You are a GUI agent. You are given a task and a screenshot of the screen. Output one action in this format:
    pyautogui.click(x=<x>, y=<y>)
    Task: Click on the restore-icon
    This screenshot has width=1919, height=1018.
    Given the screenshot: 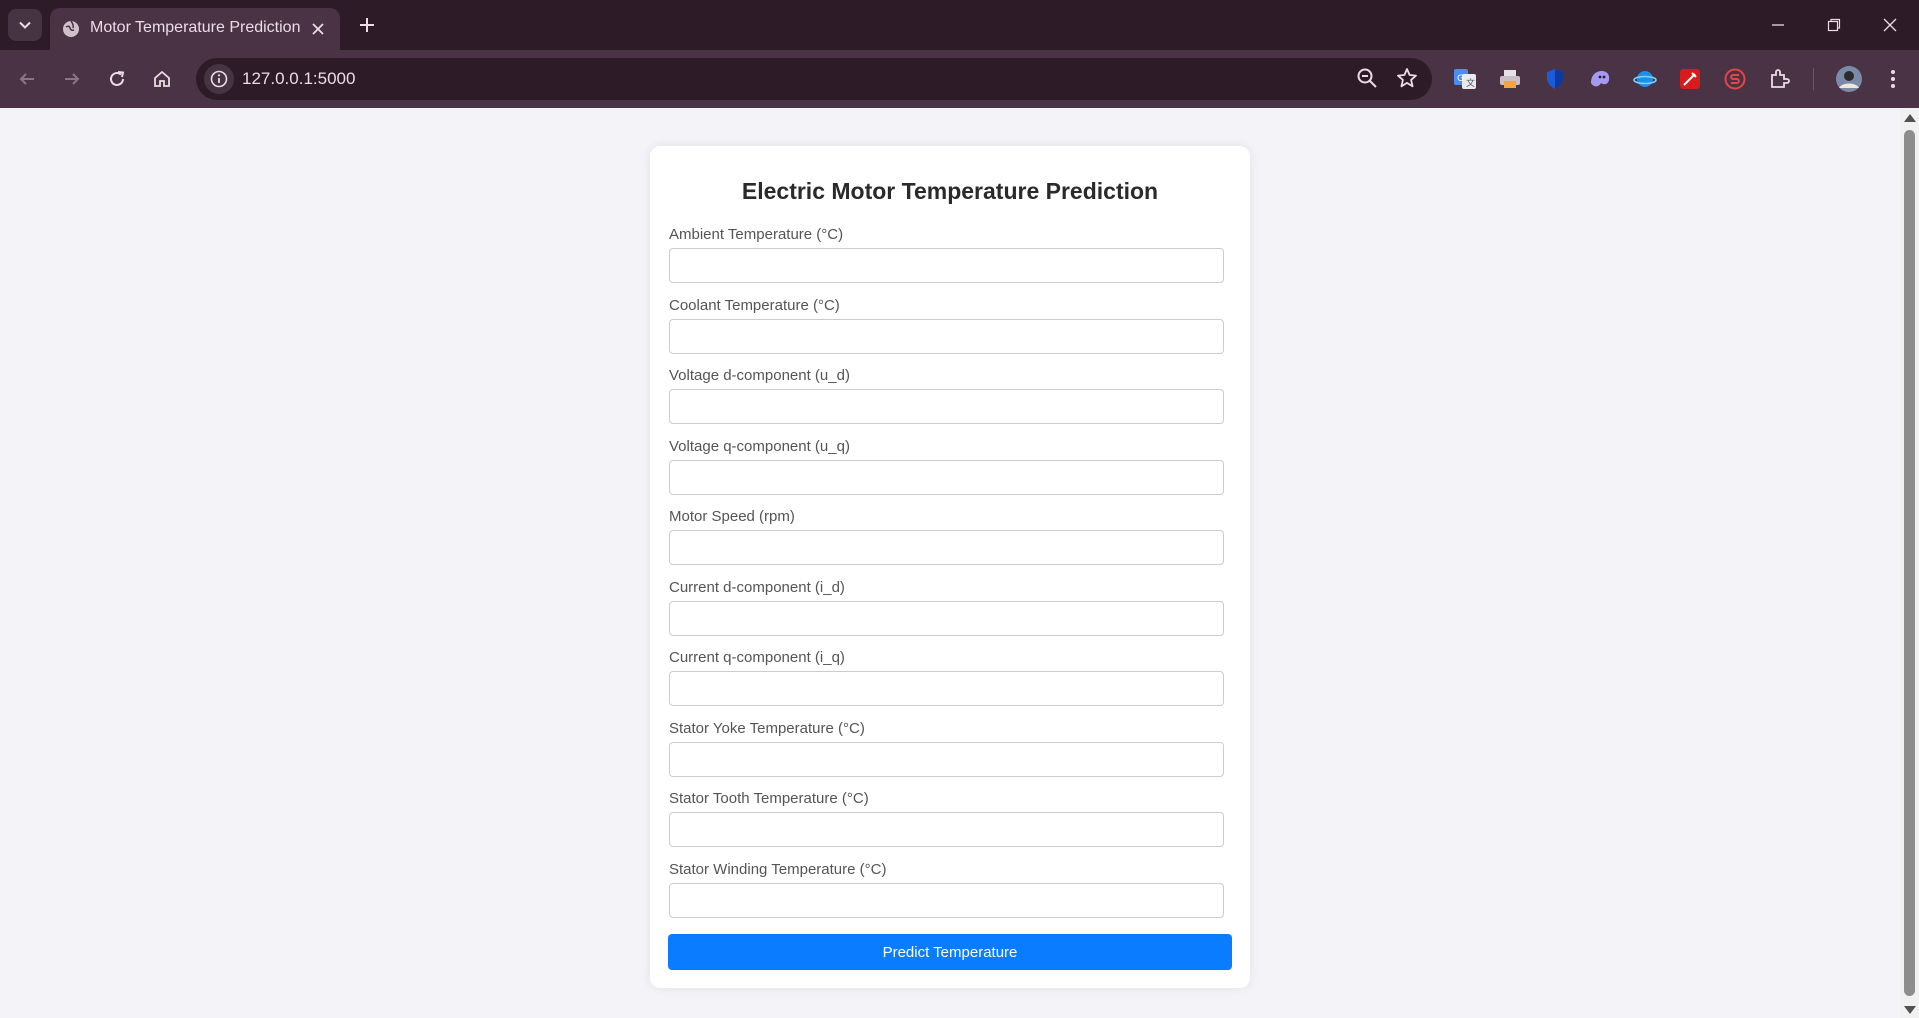 What is the action you would take?
    pyautogui.click(x=1834, y=25)
    